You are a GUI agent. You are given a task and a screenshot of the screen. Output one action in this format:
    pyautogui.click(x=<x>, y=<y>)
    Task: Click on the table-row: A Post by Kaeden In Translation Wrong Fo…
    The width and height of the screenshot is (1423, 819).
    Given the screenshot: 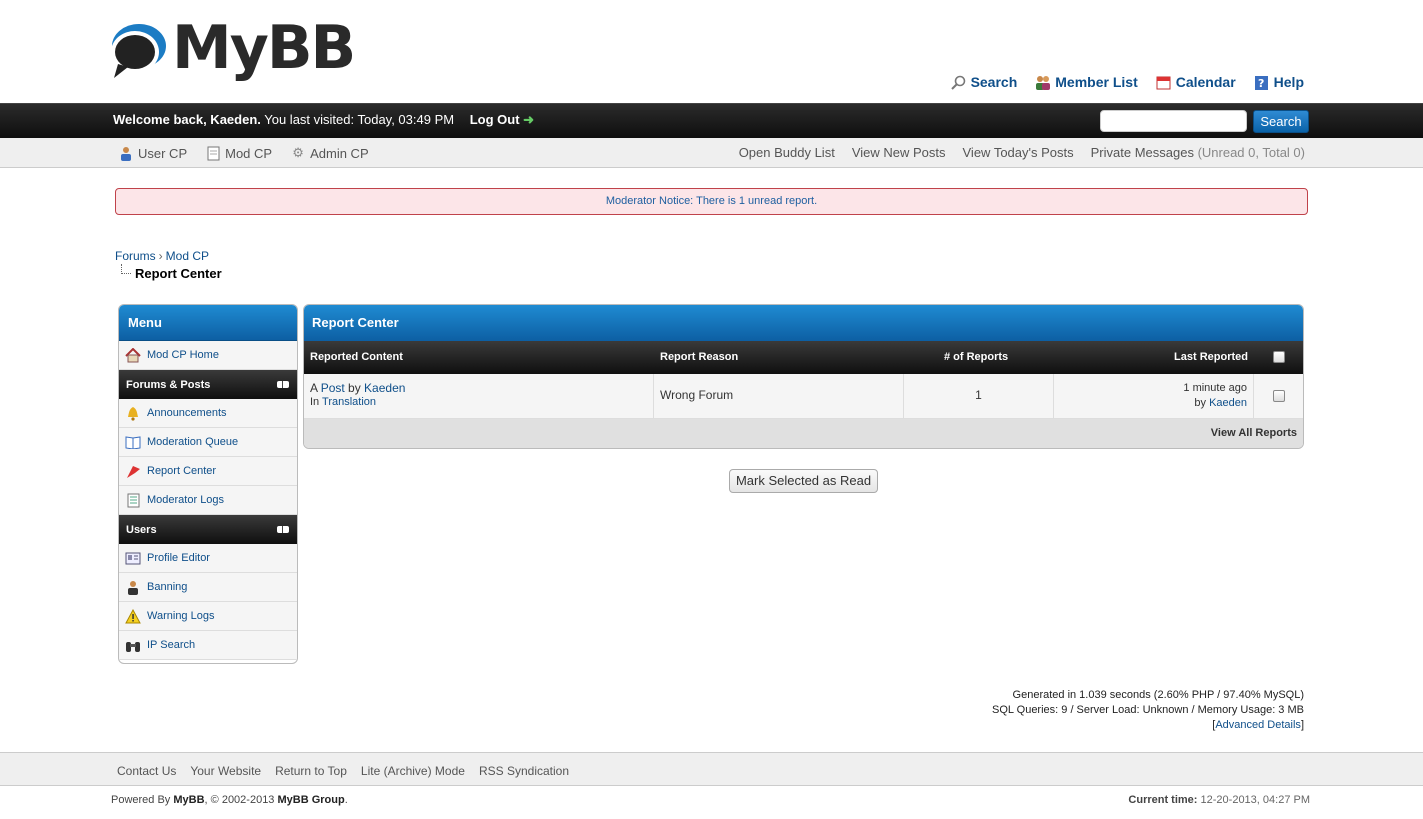 What is the action you would take?
    pyautogui.click(x=803, y=396)
    